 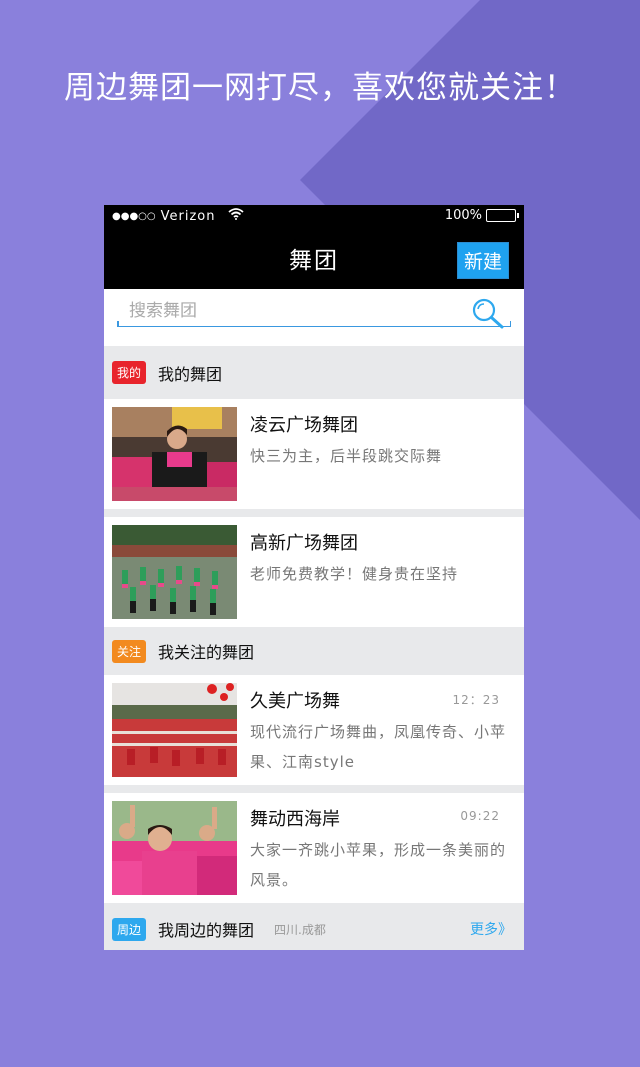 I want to click on update-time: 09:22, so click(x=480, y=816).